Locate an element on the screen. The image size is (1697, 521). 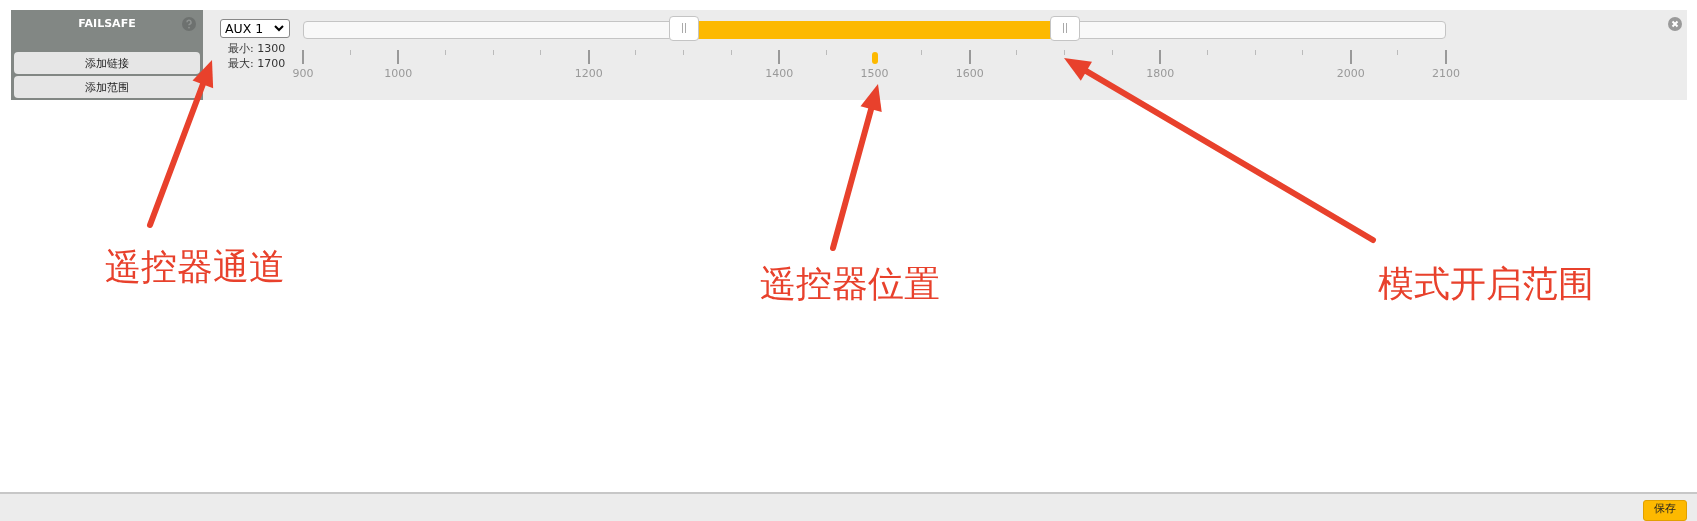
chevron-icon is located at coordinates (279, 28).